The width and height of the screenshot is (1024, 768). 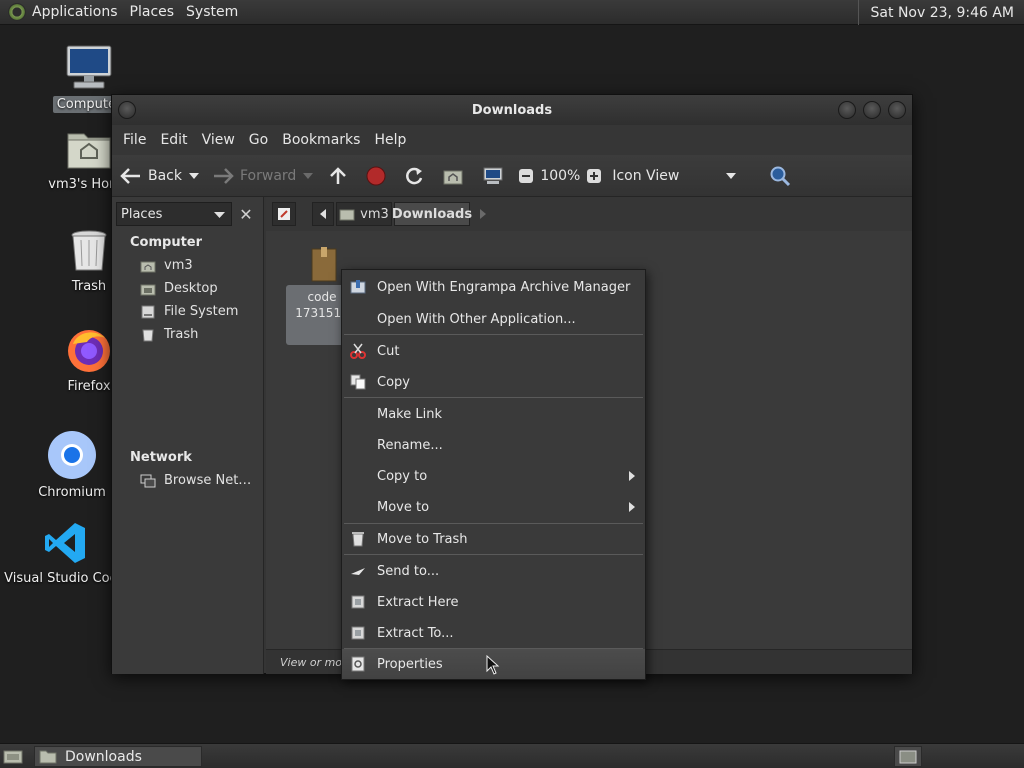 I want to click on path-bar: vm3 Downloads, so click(x=589, y=214).